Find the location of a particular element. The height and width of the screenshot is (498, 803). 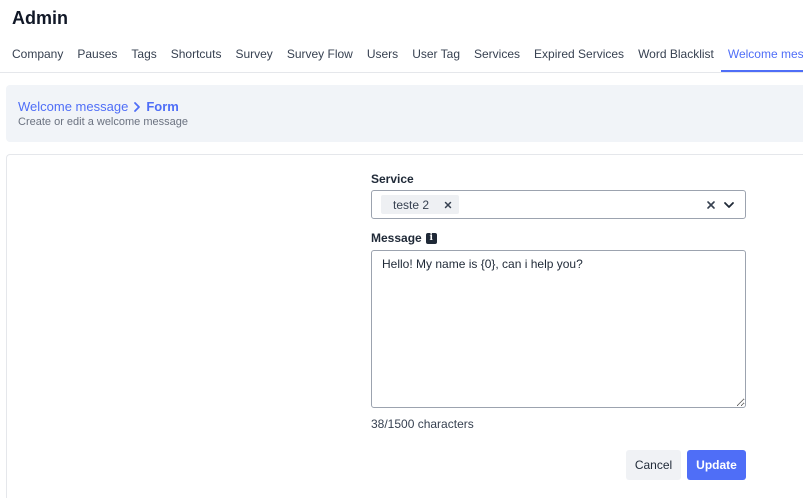

update-button: Update is located at coordinates (716, 465).